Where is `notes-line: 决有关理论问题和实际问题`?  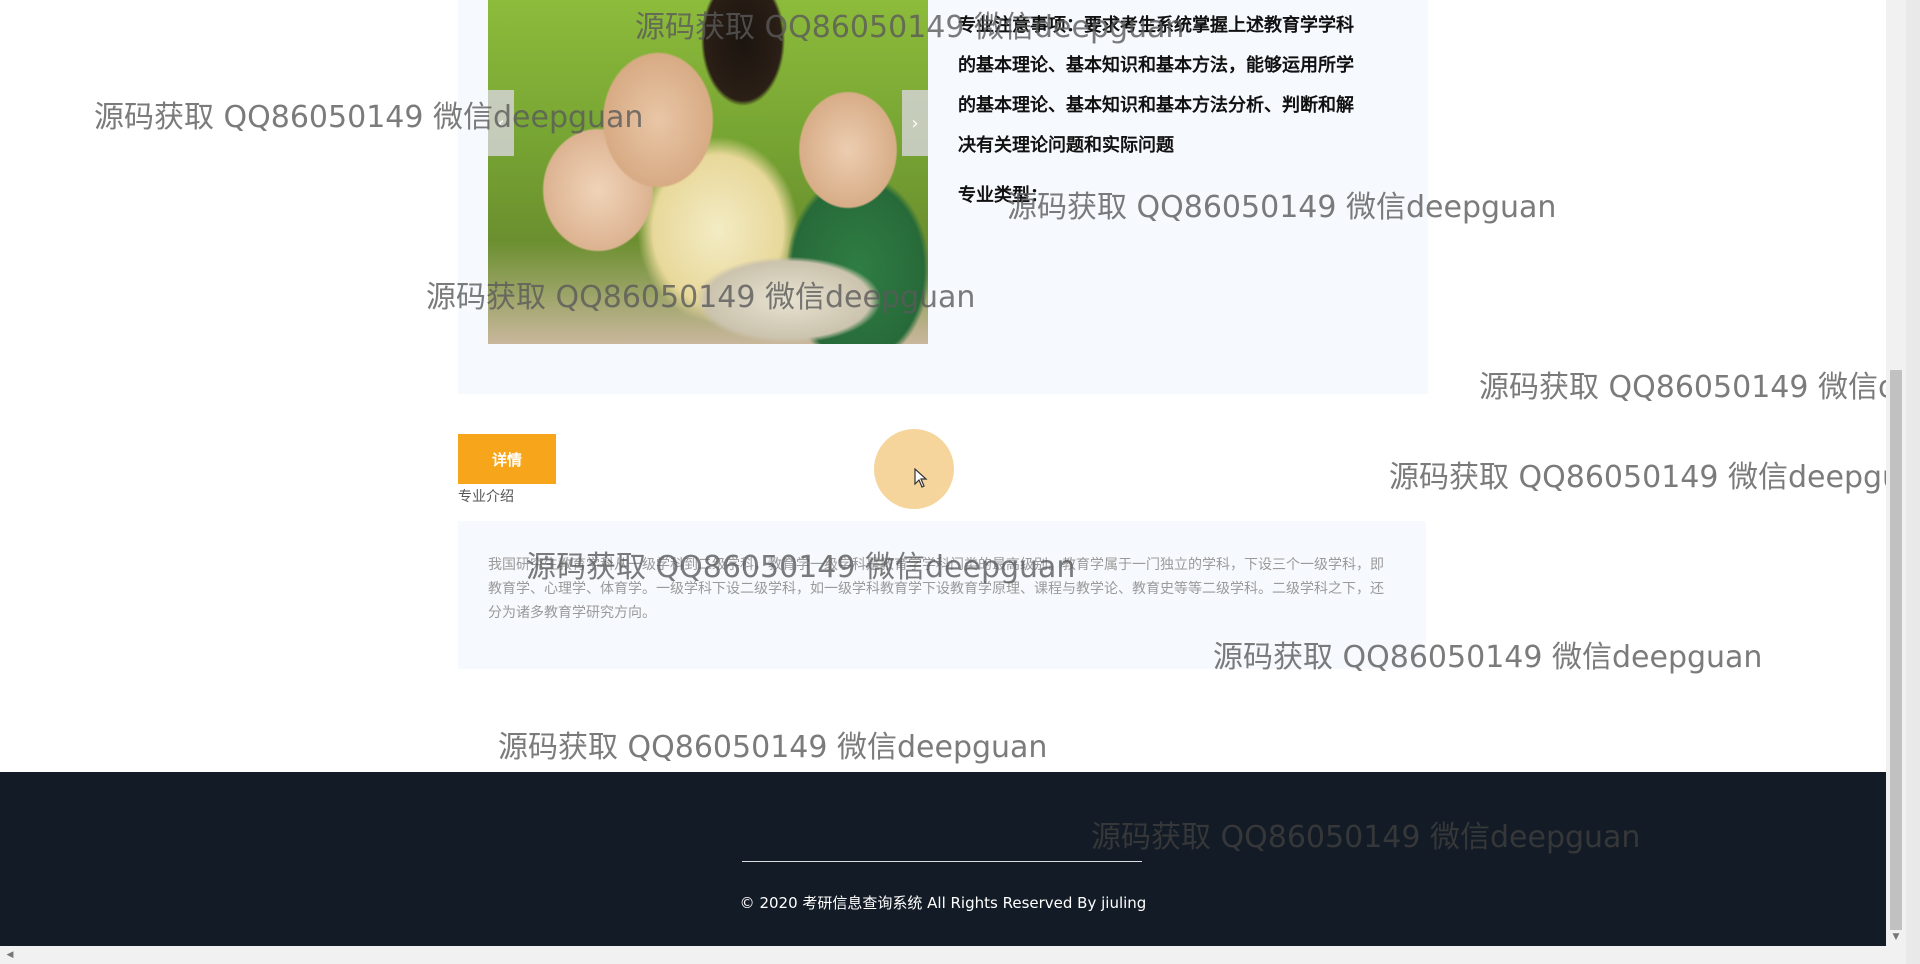
notes-line: 决有关理论问题和实际问题 is located at coordinates (1066, 145).